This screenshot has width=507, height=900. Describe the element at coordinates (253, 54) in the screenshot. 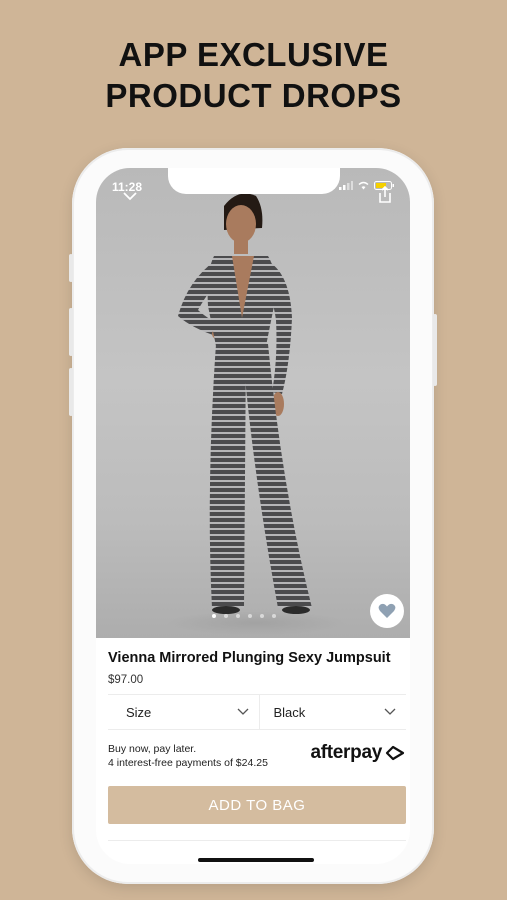

I see `promo-line-1: APP EXCLUSIVE` at that location.